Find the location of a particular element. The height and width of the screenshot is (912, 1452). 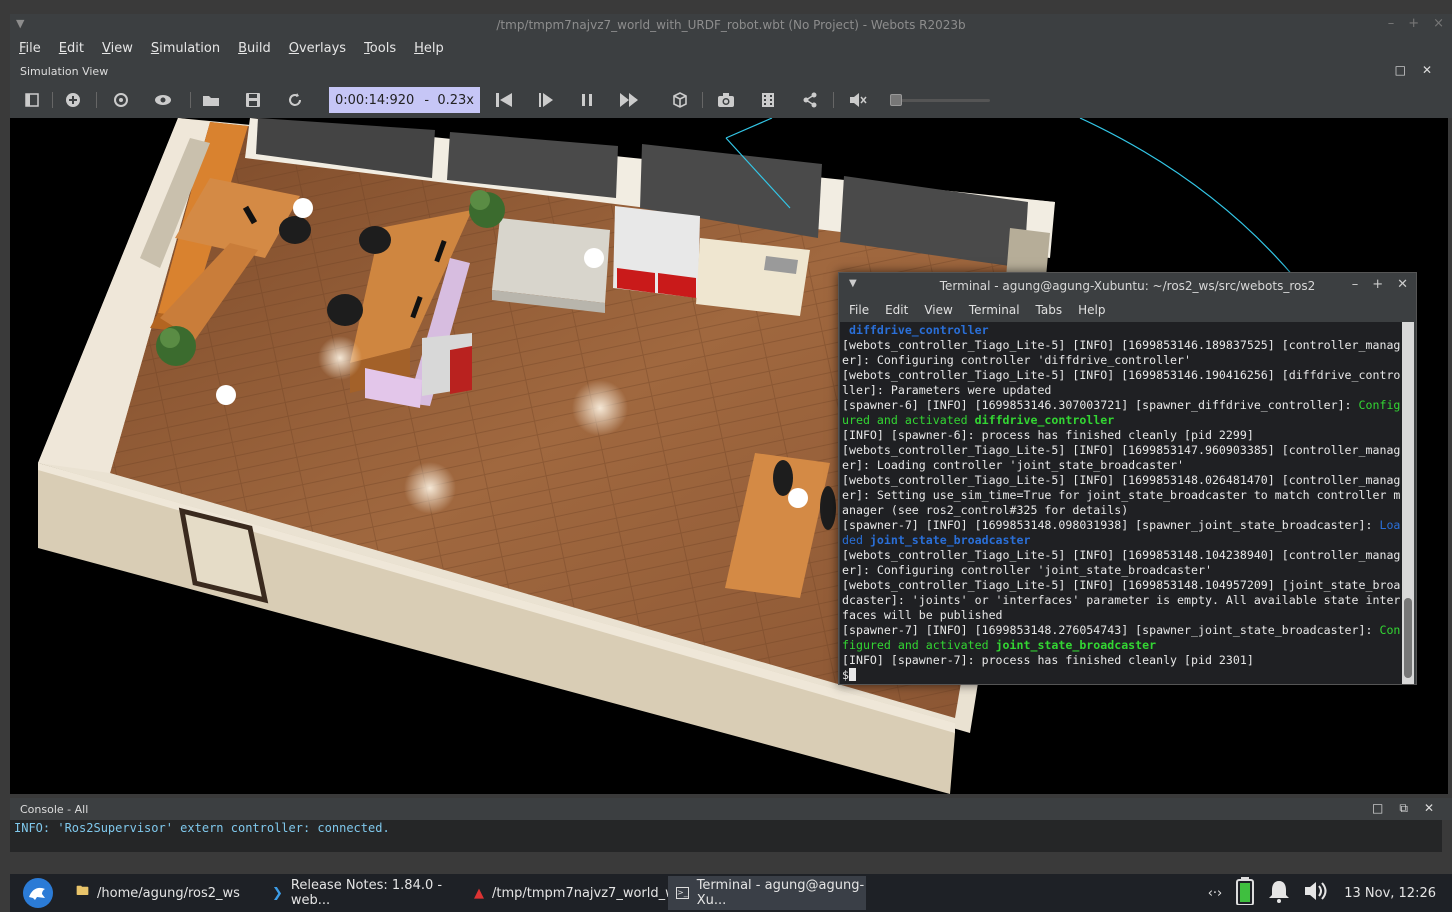

menu-simulation: Simulation is located at coordinates (185, 48).